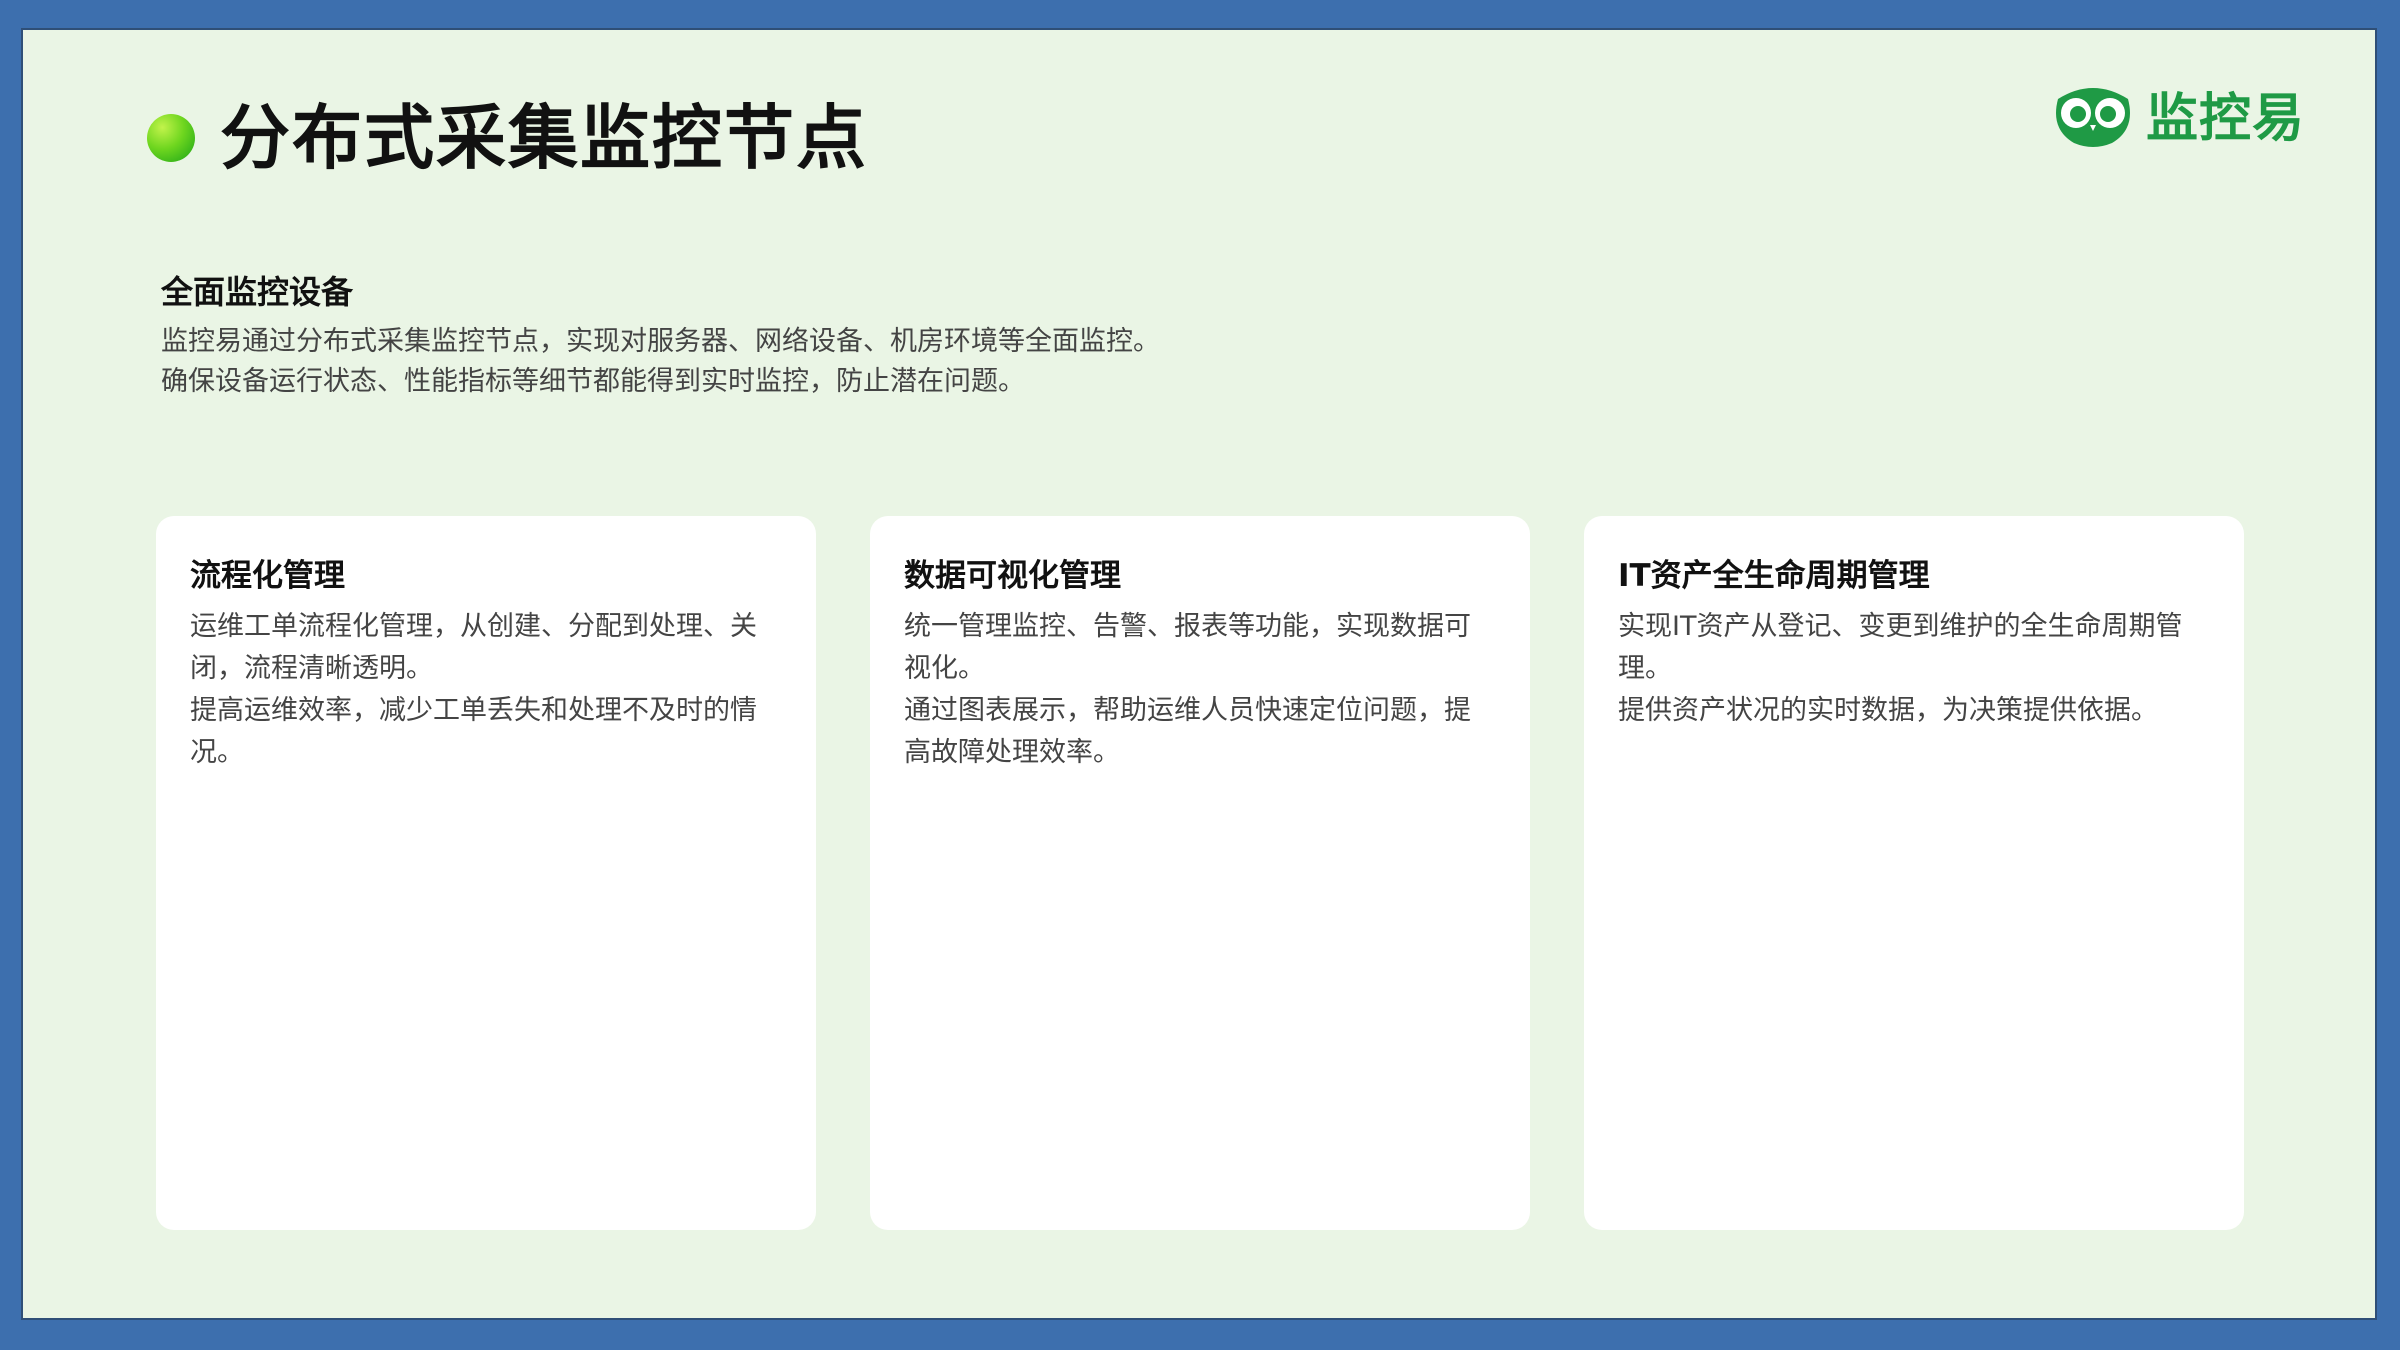  Describe the element at coordinates (593, 382) in the screenshot. I see `intro-line: 确保设备运行状态、性能指标等细节都能得到实时监控，防止潜在问题。` at that location.